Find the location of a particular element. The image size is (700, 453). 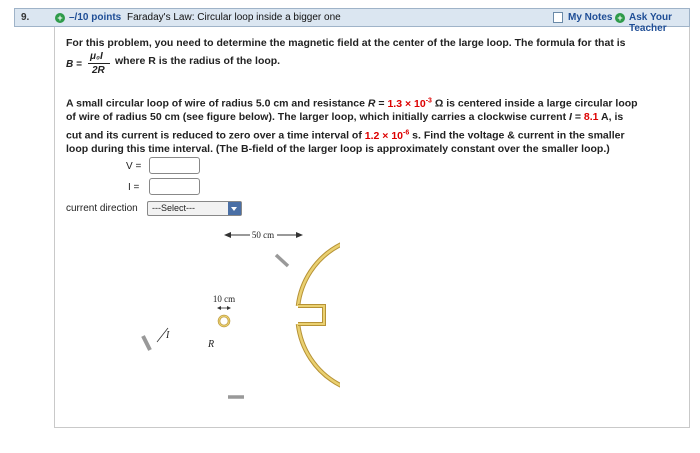

large-loop-highlight is located at coordinates (318, 315).